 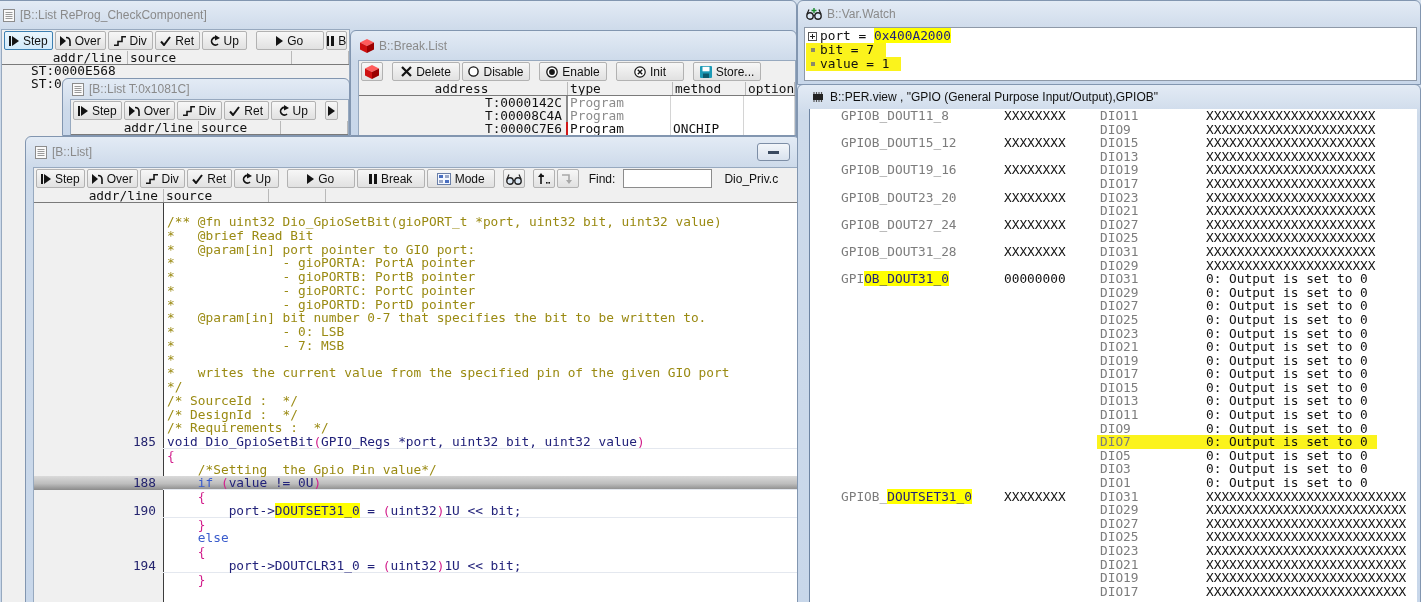 I want to click on code-line: * - gioPORTB: PortB pointer, so click(x=321, y=277).